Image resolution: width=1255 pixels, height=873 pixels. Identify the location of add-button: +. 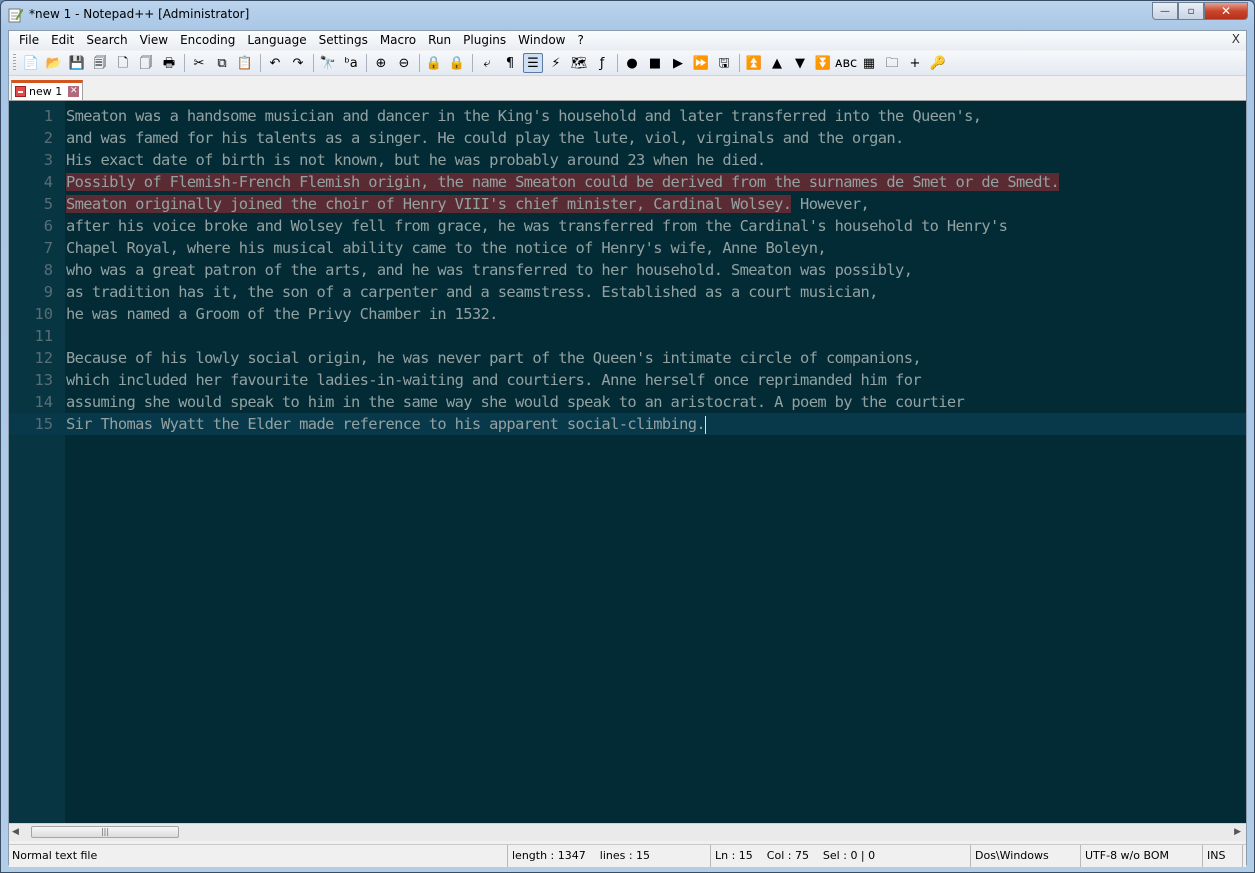
(915, 63).